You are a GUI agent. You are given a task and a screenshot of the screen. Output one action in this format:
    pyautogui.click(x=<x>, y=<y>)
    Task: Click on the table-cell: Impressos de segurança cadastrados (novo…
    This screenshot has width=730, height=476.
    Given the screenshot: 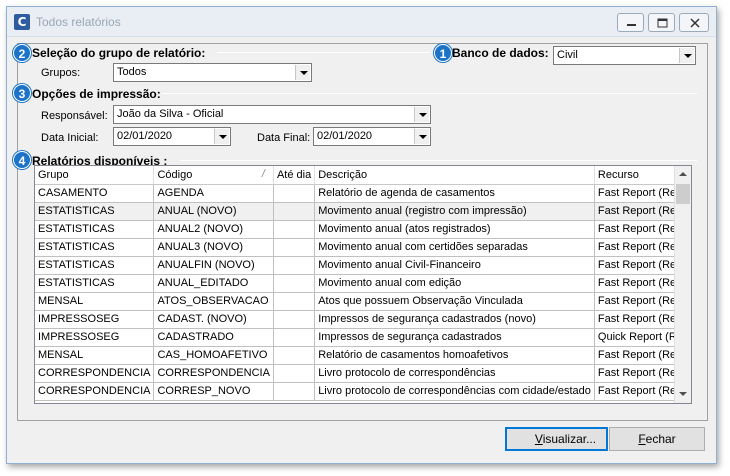 What is the action you would take?
    pyautogui.click(x=454, y=319)
    